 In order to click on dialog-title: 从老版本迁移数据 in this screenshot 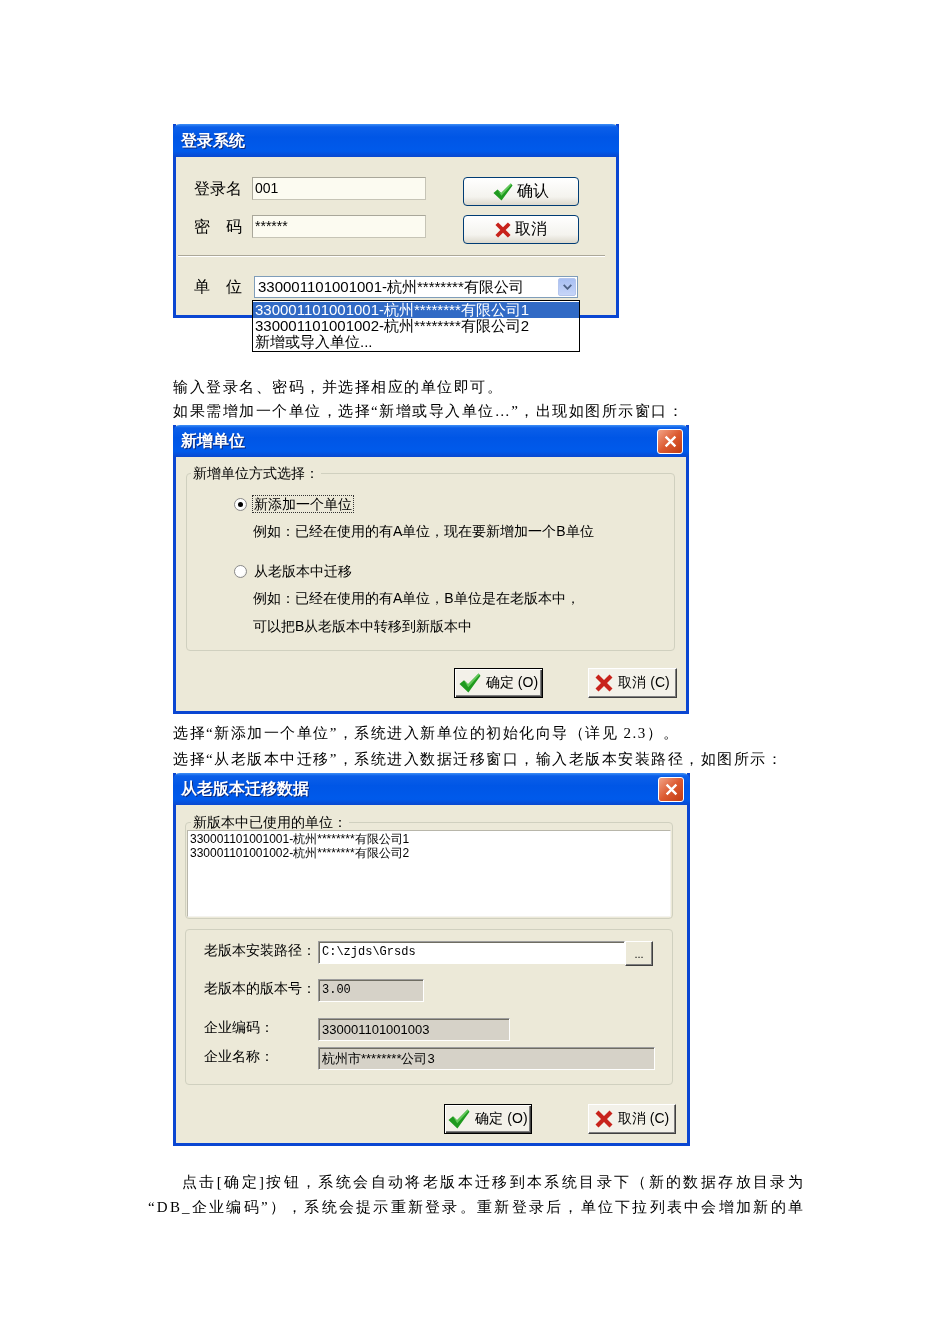, I will do `click(245, 789)`.